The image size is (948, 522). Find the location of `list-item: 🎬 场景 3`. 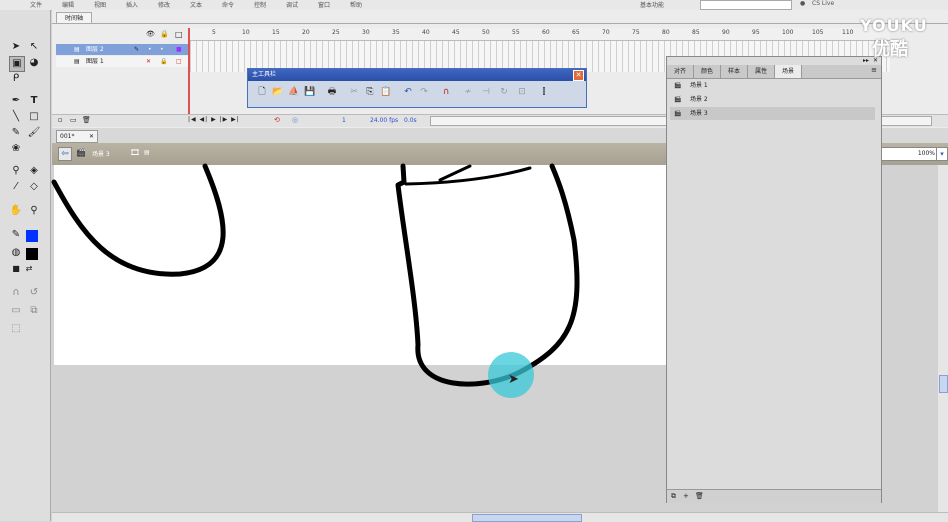

list-item: 🎬 场景 3 is located at coordinates (772, 113).